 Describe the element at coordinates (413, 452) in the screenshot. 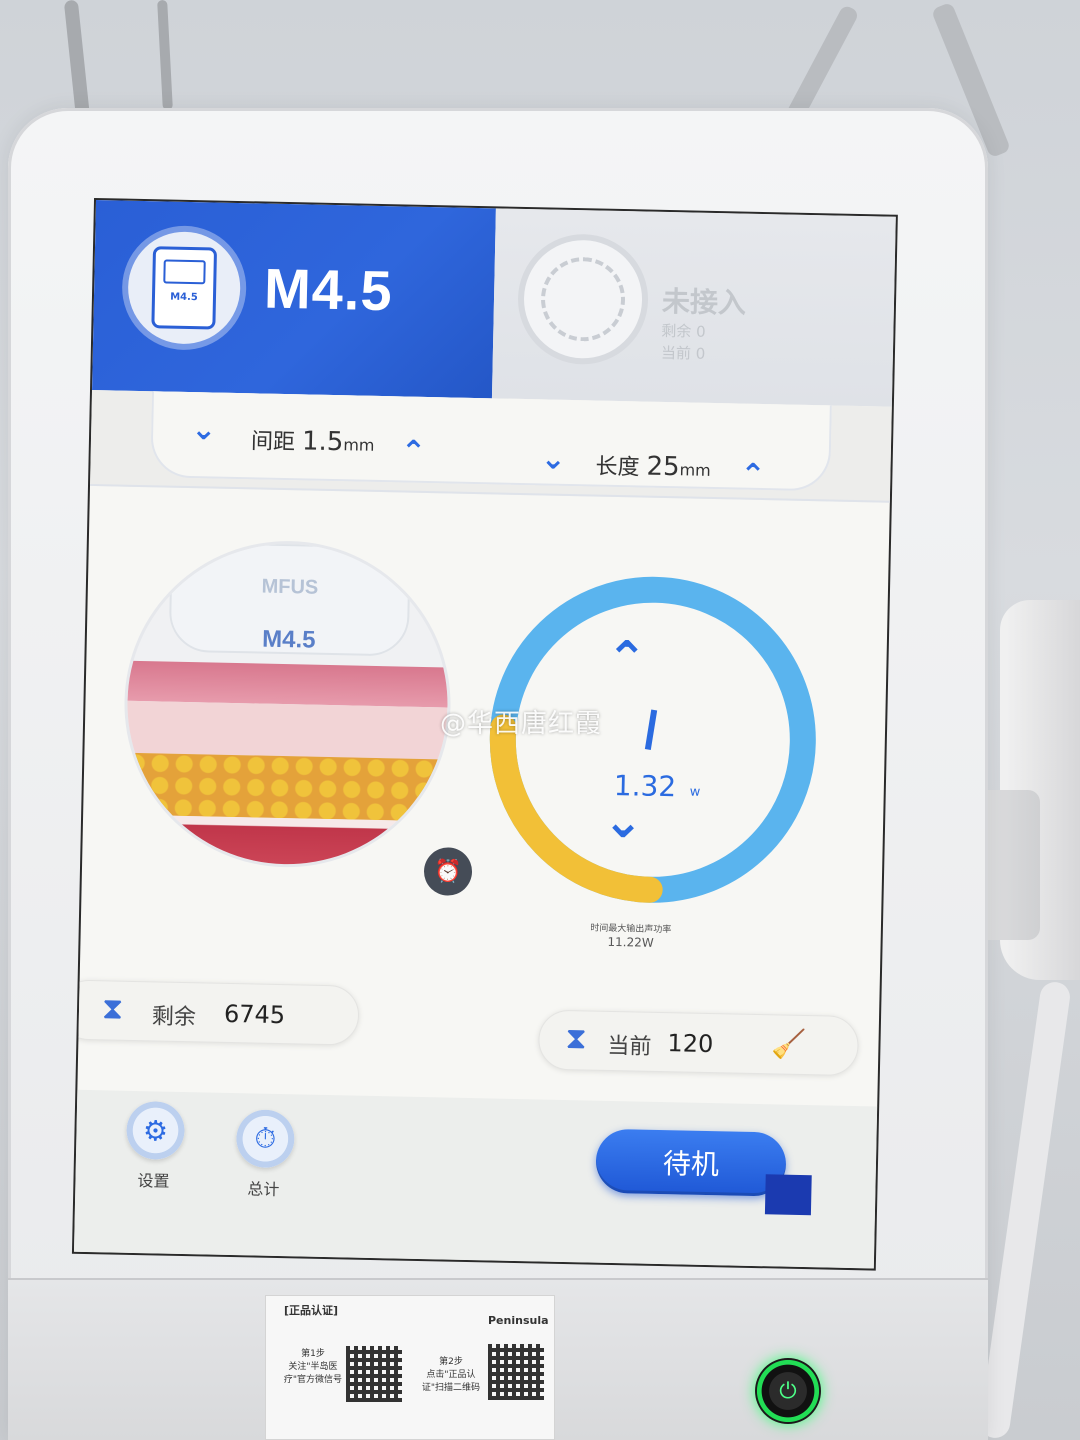

I see `spacing-increase-chevron-up-icon: ⌃` at that location.